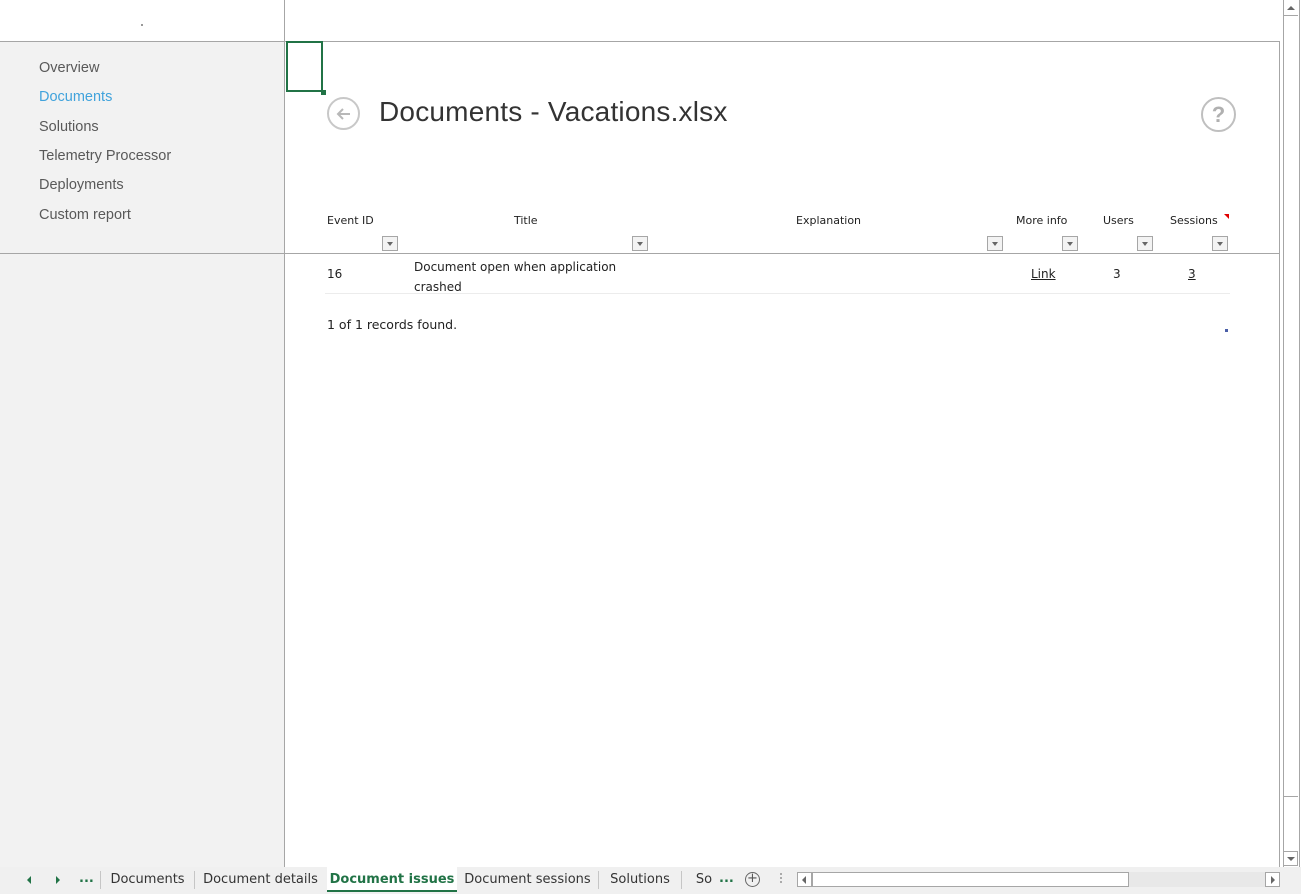 This screenshot has width=1301, height=894. Describe the element at coordinates (515, 277) in the screenshot. I see `cell-title: Document open when application crashed` at that location.